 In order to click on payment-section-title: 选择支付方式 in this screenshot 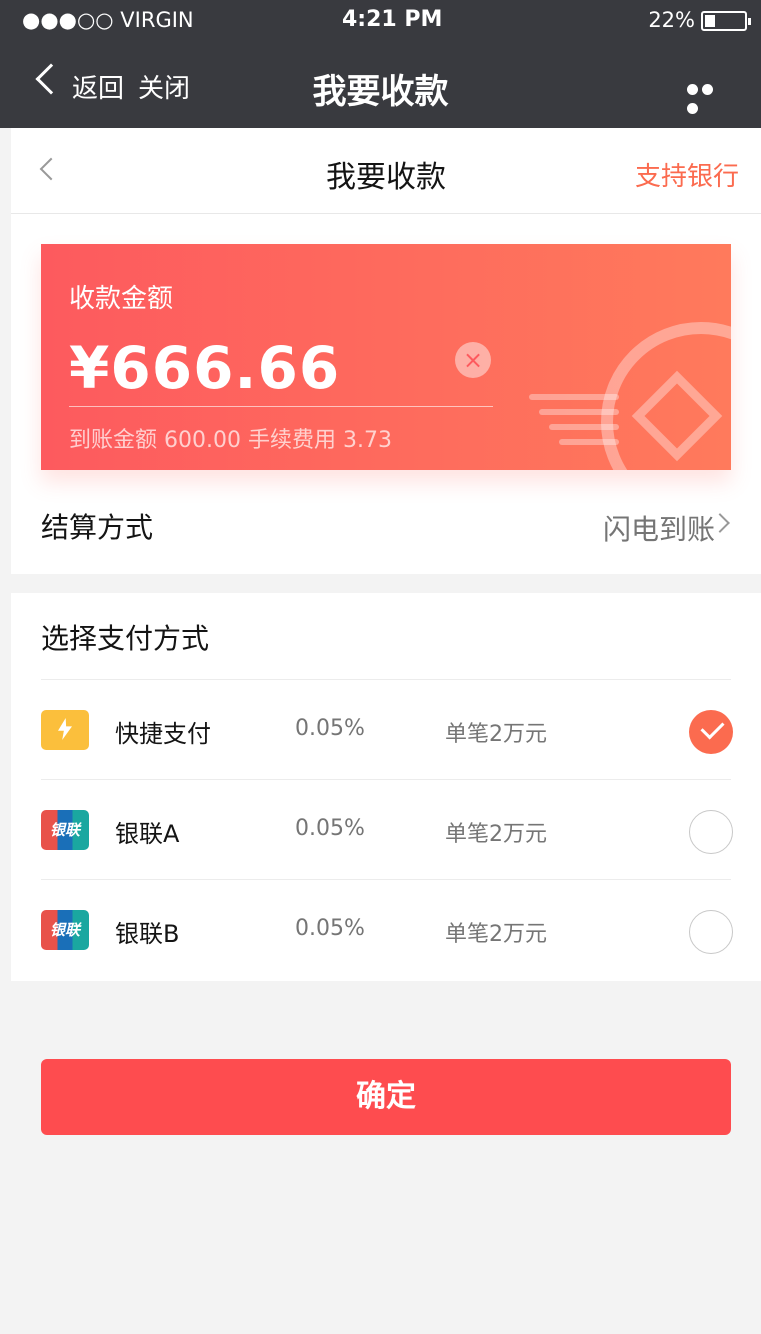, I will do `click(125, 638)`.